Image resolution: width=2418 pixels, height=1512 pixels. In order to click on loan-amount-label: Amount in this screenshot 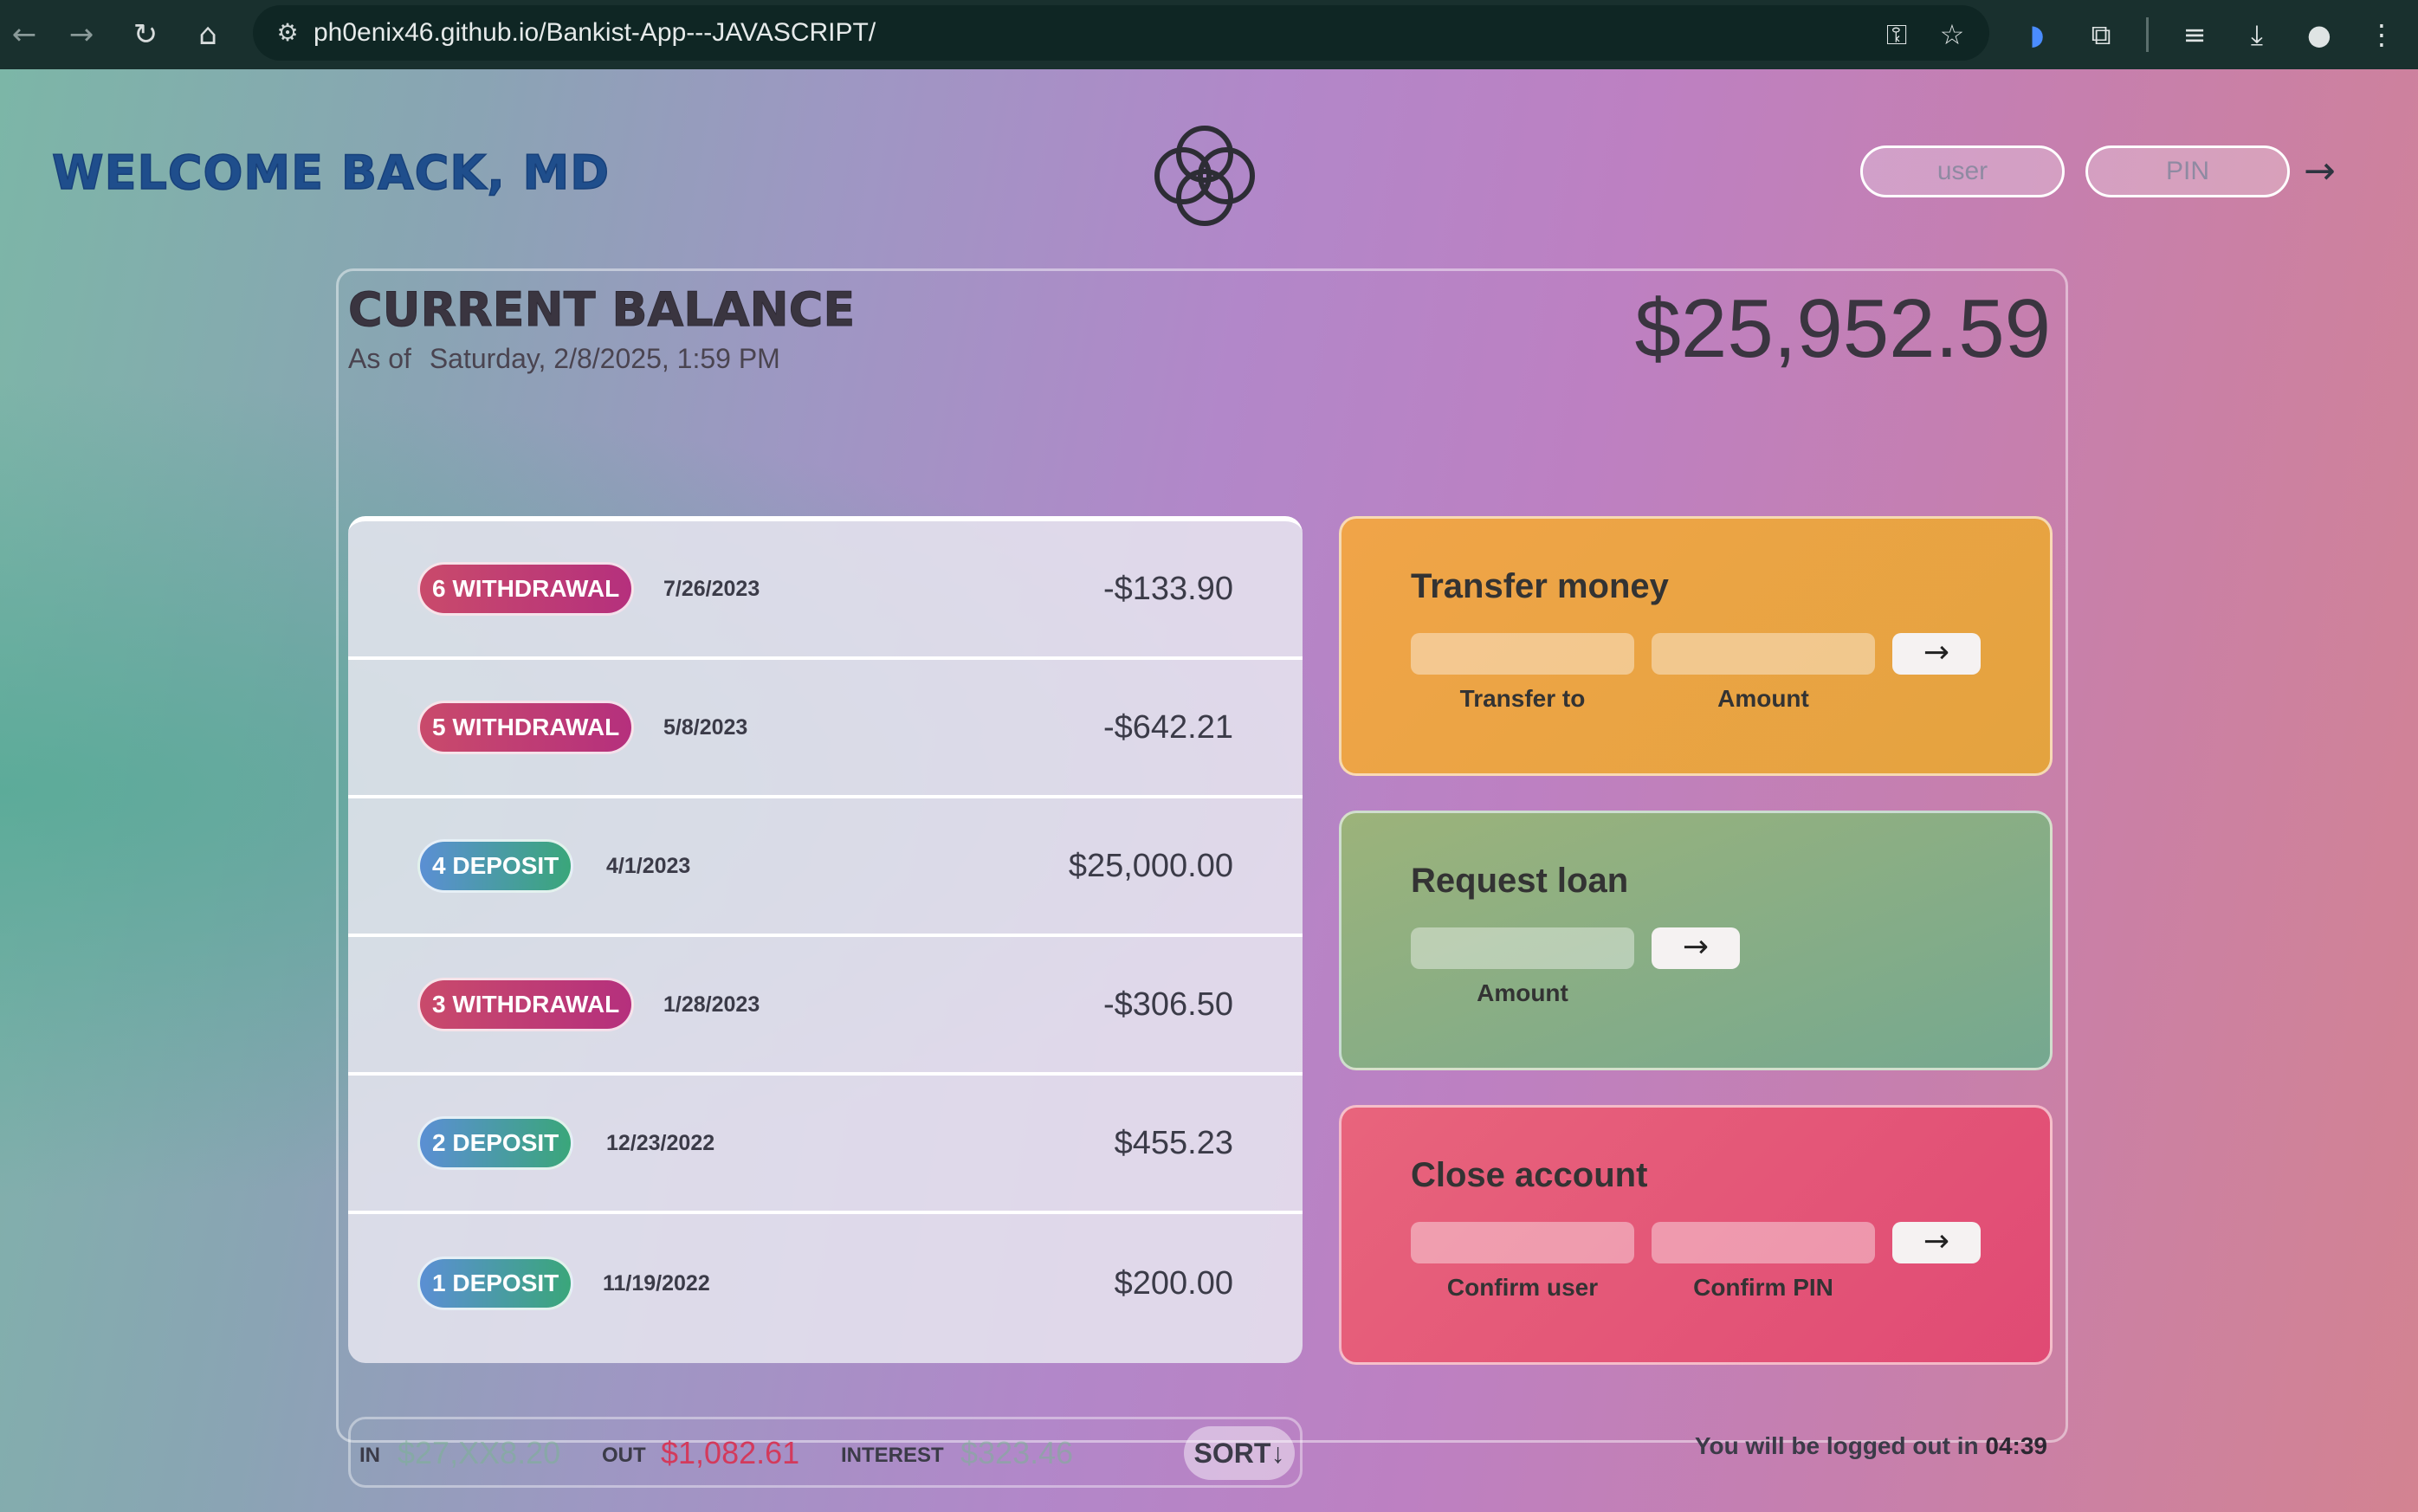, I will do `click(1522, 992)`.